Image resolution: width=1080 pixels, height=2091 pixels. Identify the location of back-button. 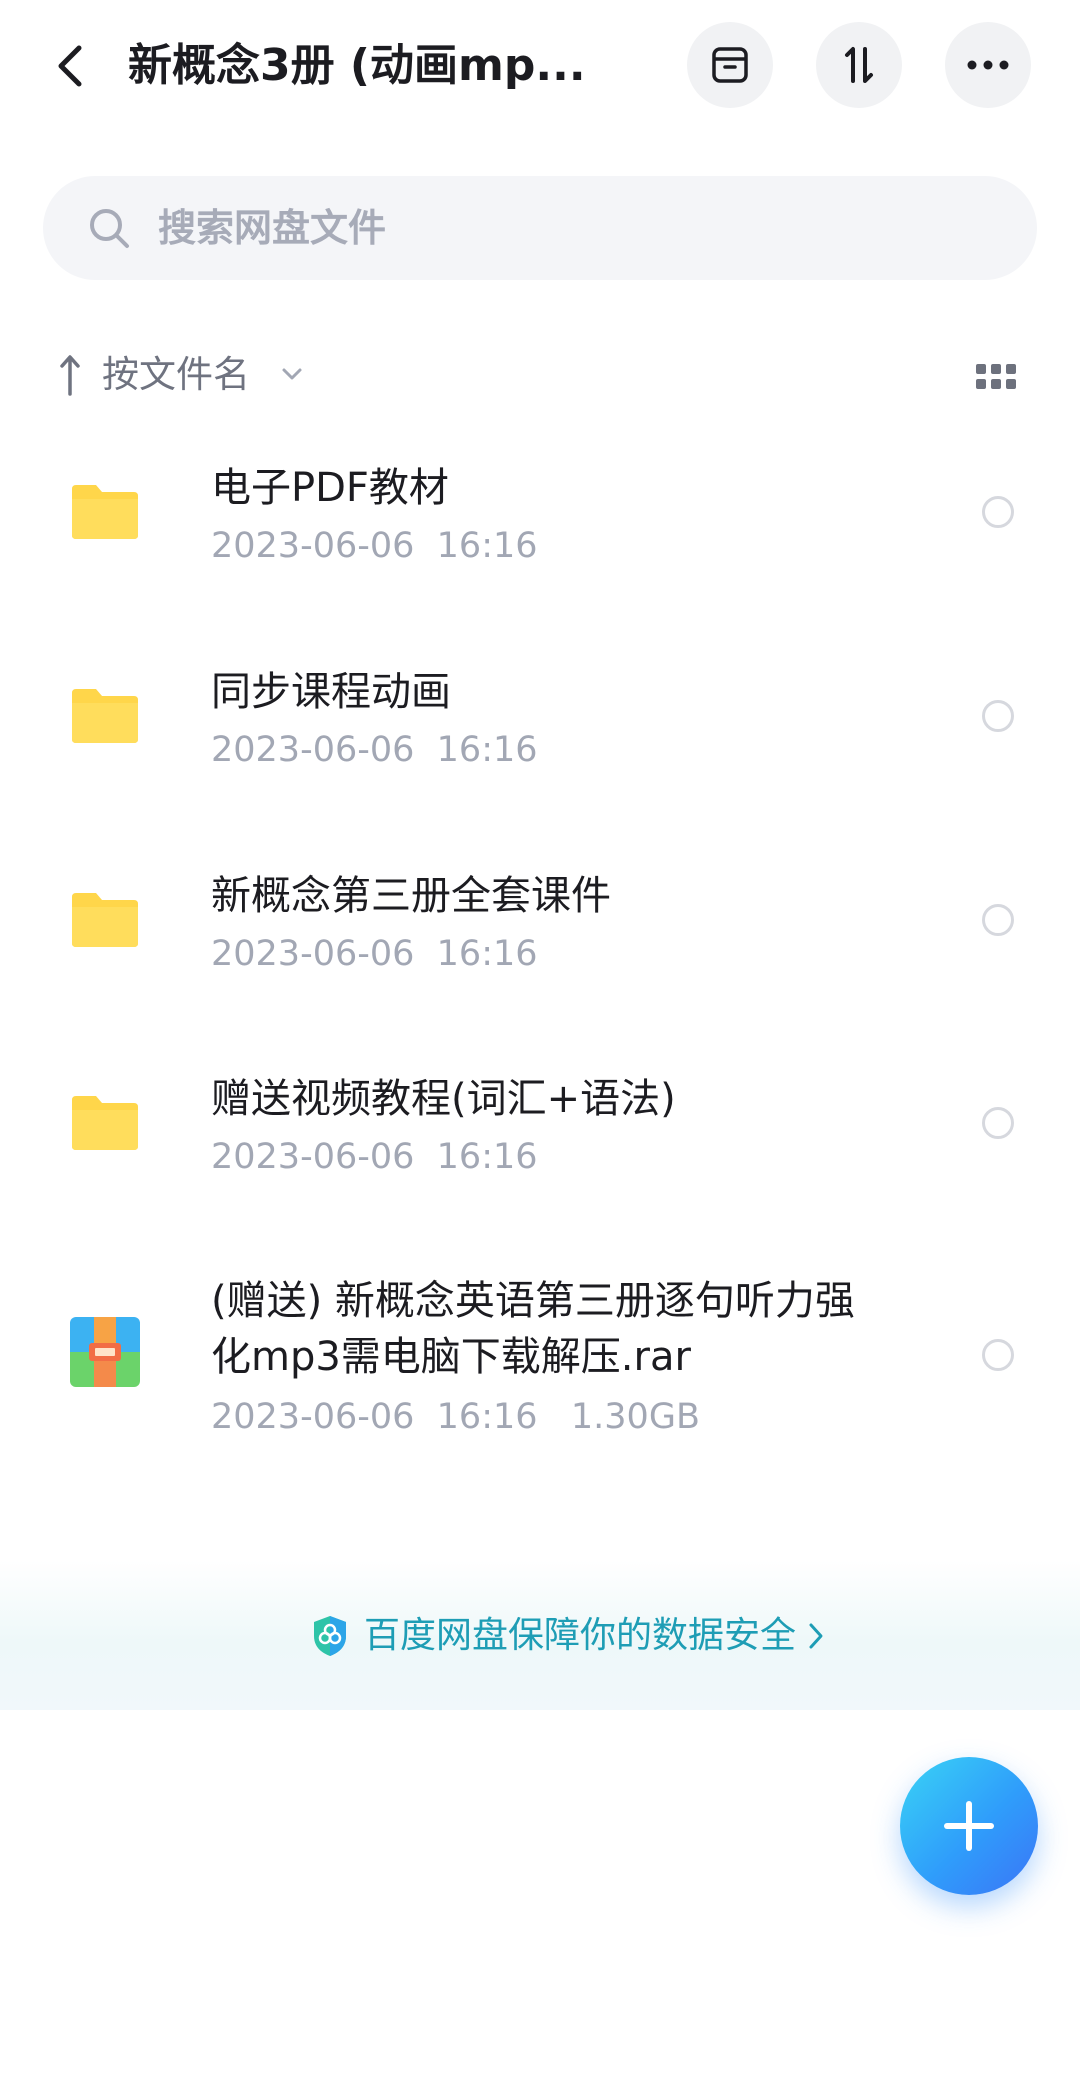
(70, 66).